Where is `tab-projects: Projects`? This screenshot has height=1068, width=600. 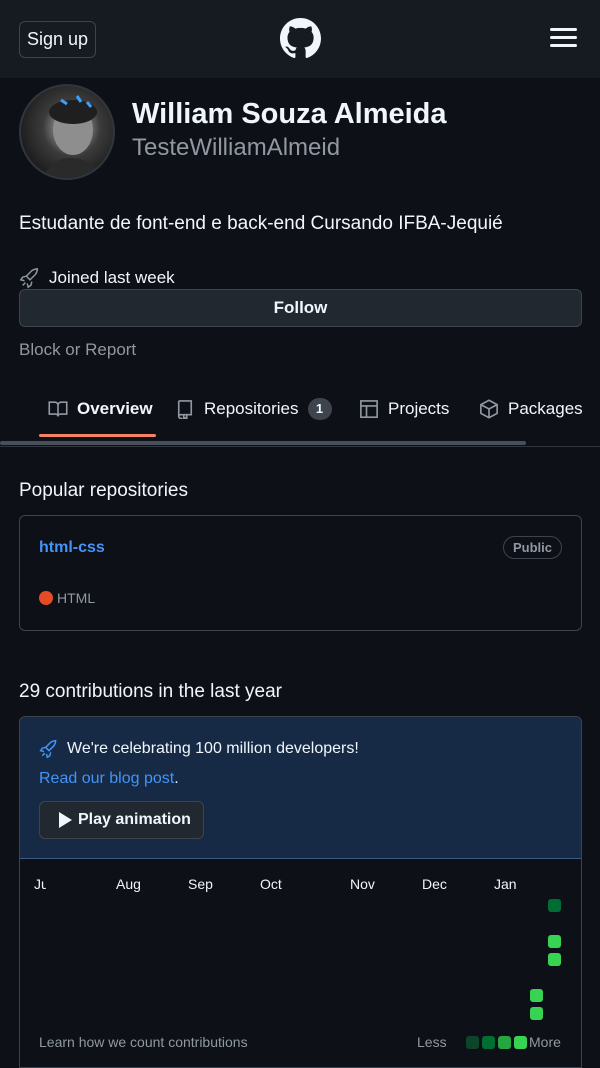 tab-projects: Projects is located at coordinates (404, 409).